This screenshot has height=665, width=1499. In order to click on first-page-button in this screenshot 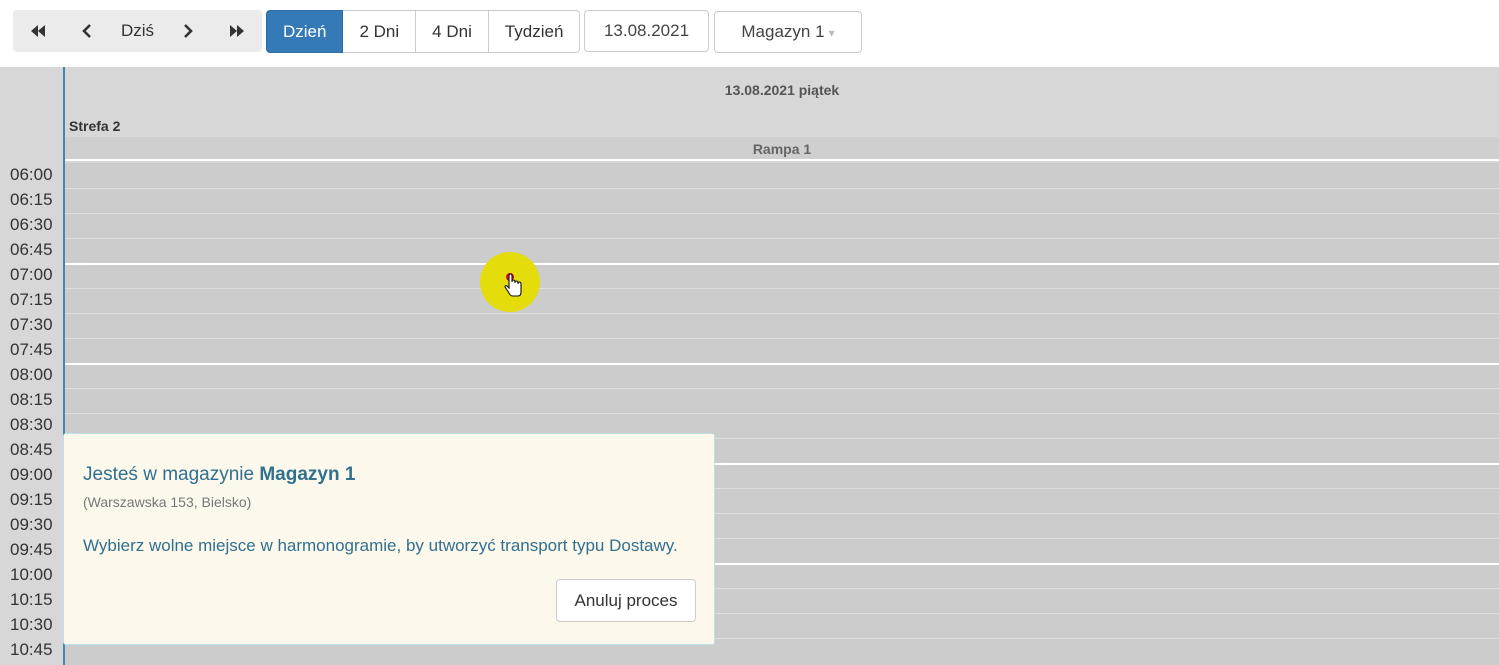, I will do `click(38, 31)`.